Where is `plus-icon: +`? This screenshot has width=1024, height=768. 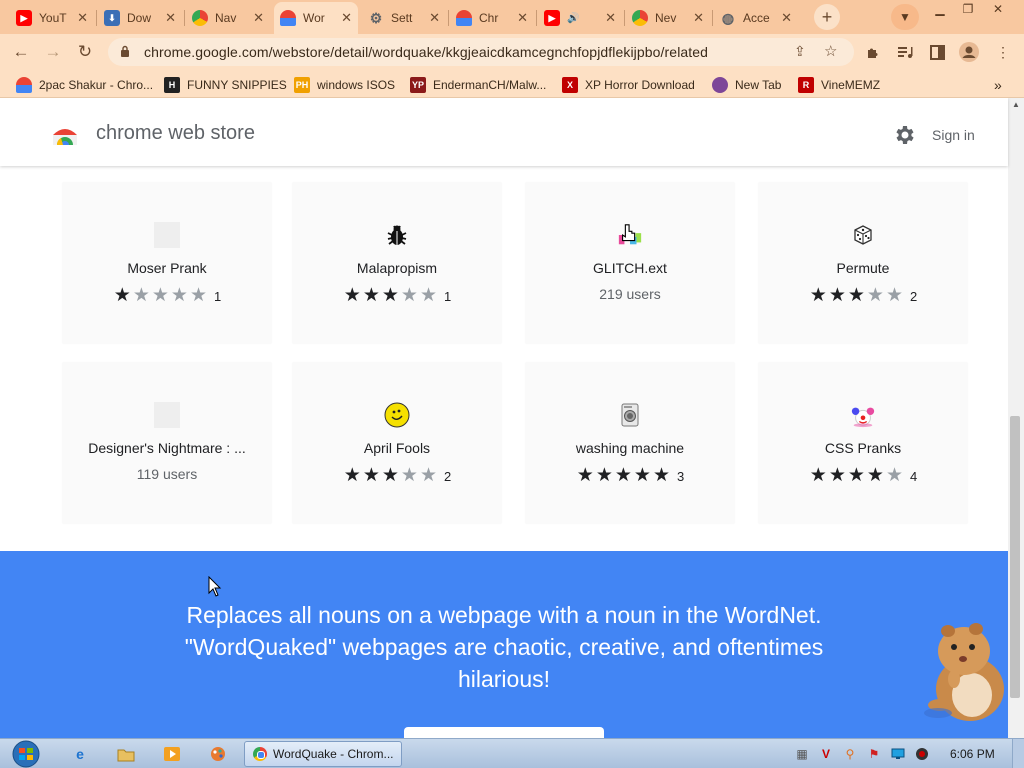
plus-icon: + is located at coordinates (827, 16).